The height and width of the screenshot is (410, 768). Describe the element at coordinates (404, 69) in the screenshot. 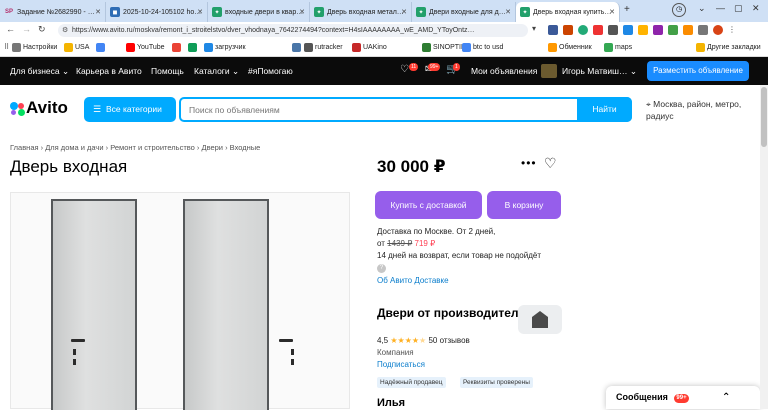

I see `notifications-icon: ♡` at that location.